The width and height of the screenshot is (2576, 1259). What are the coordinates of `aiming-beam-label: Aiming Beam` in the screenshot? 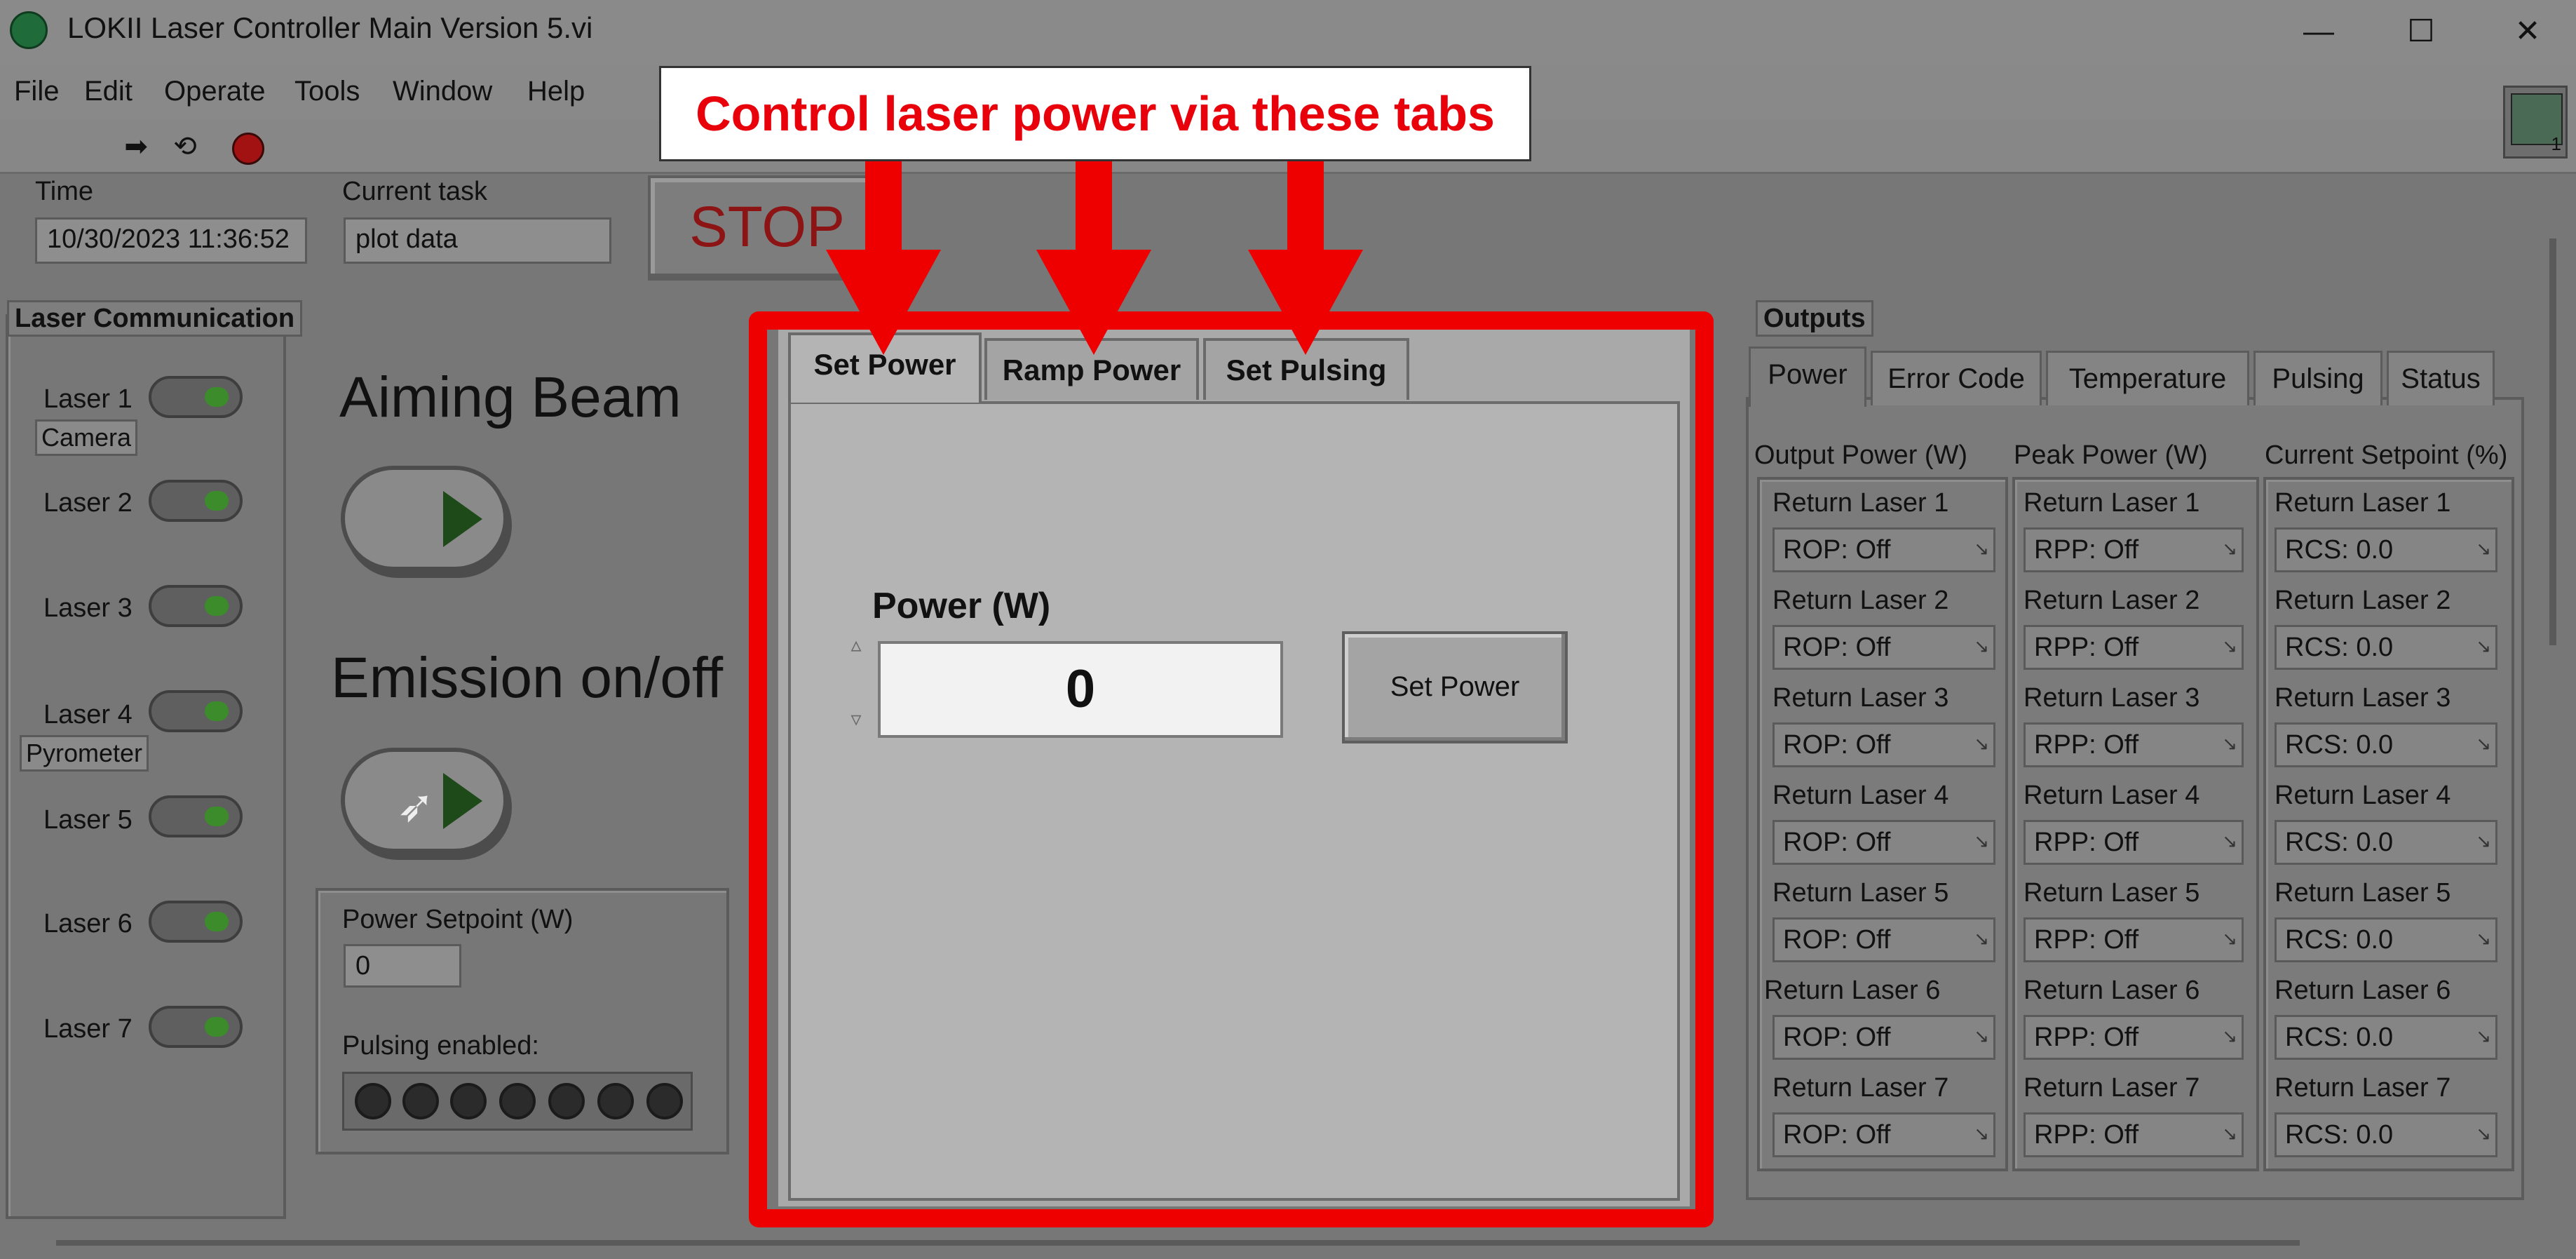 It's located at (510, 397).